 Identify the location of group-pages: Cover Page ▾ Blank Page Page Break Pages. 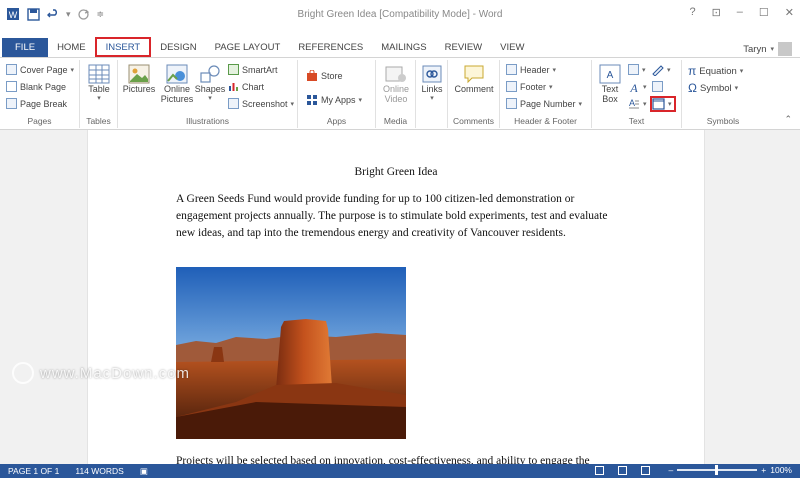
(40, 94).